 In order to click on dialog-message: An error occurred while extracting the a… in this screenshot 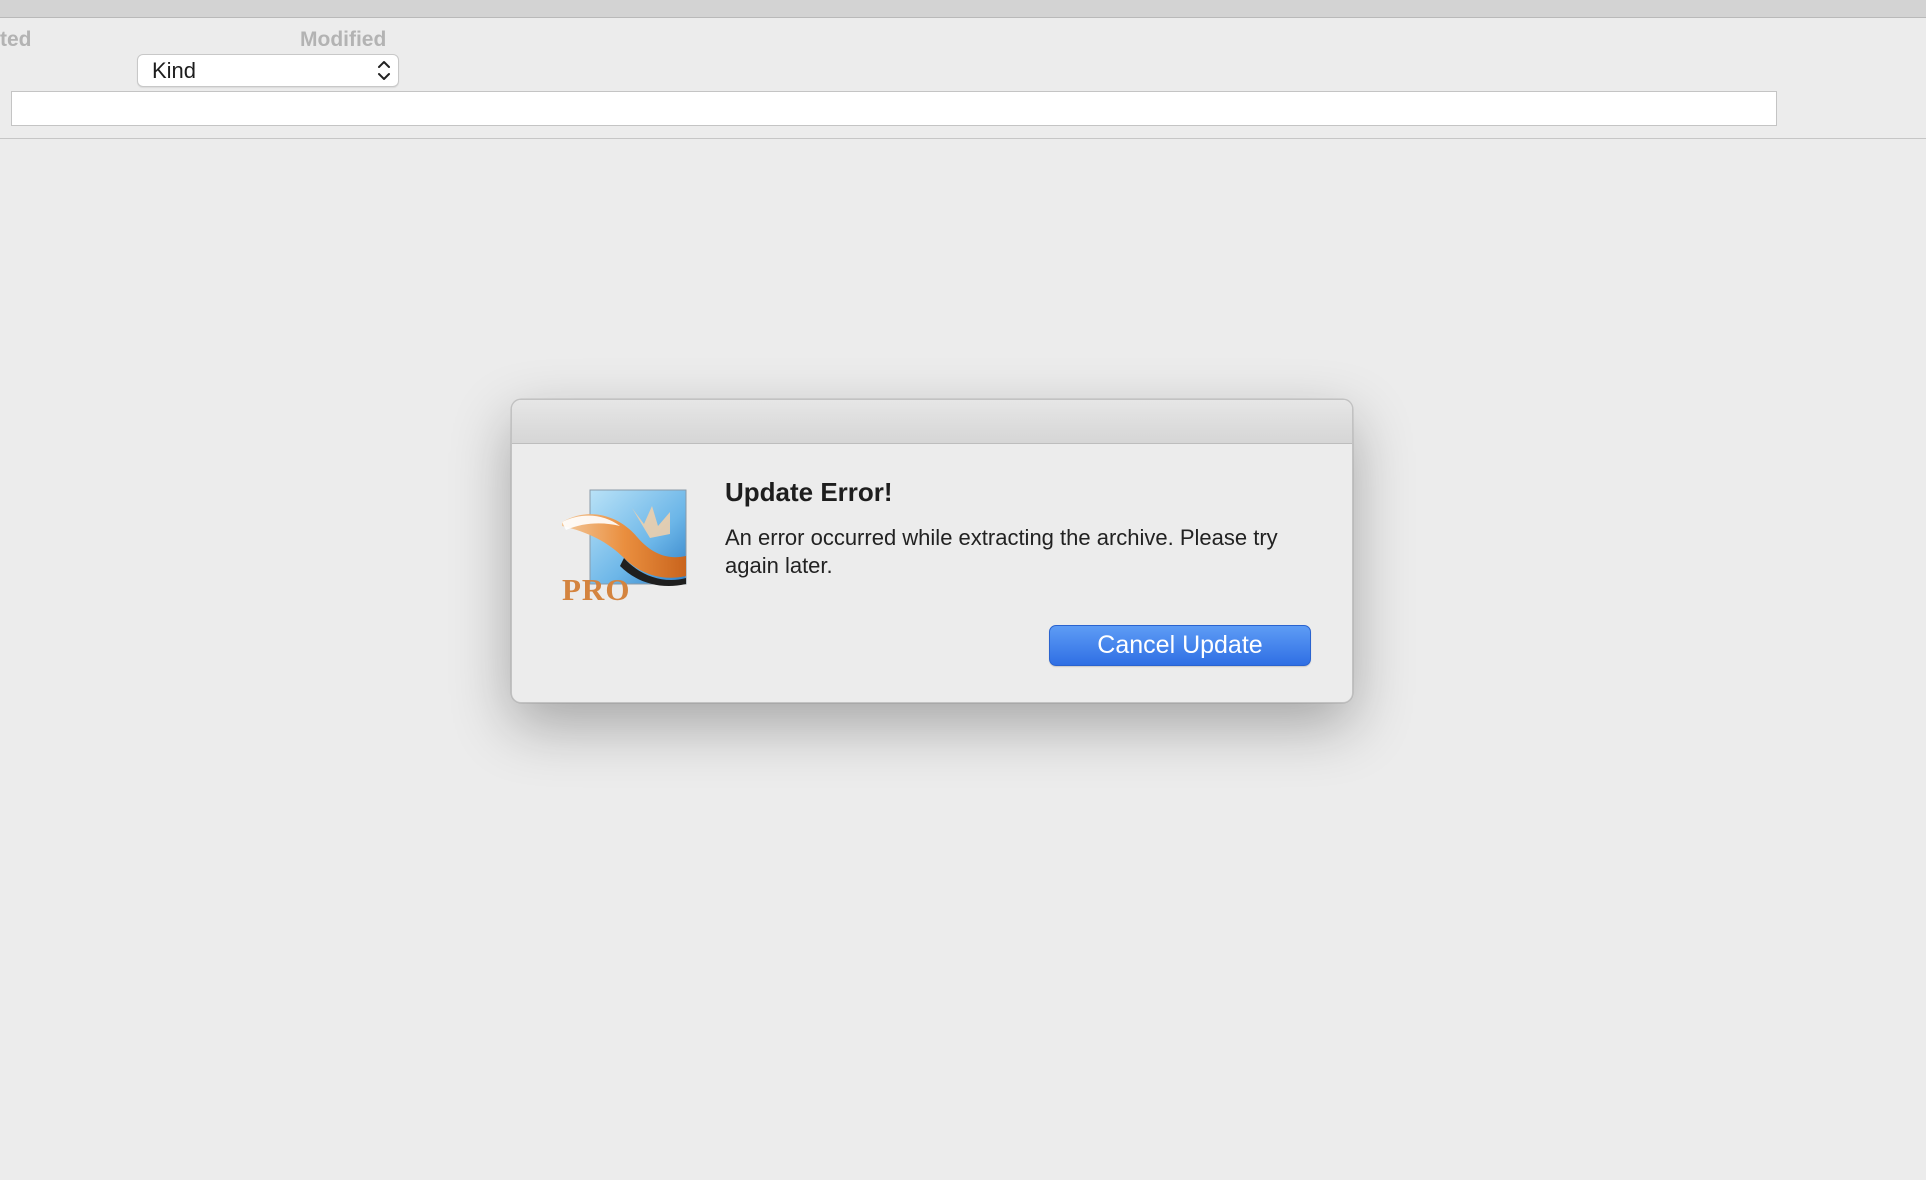, I will do `click(1001, 551)`.